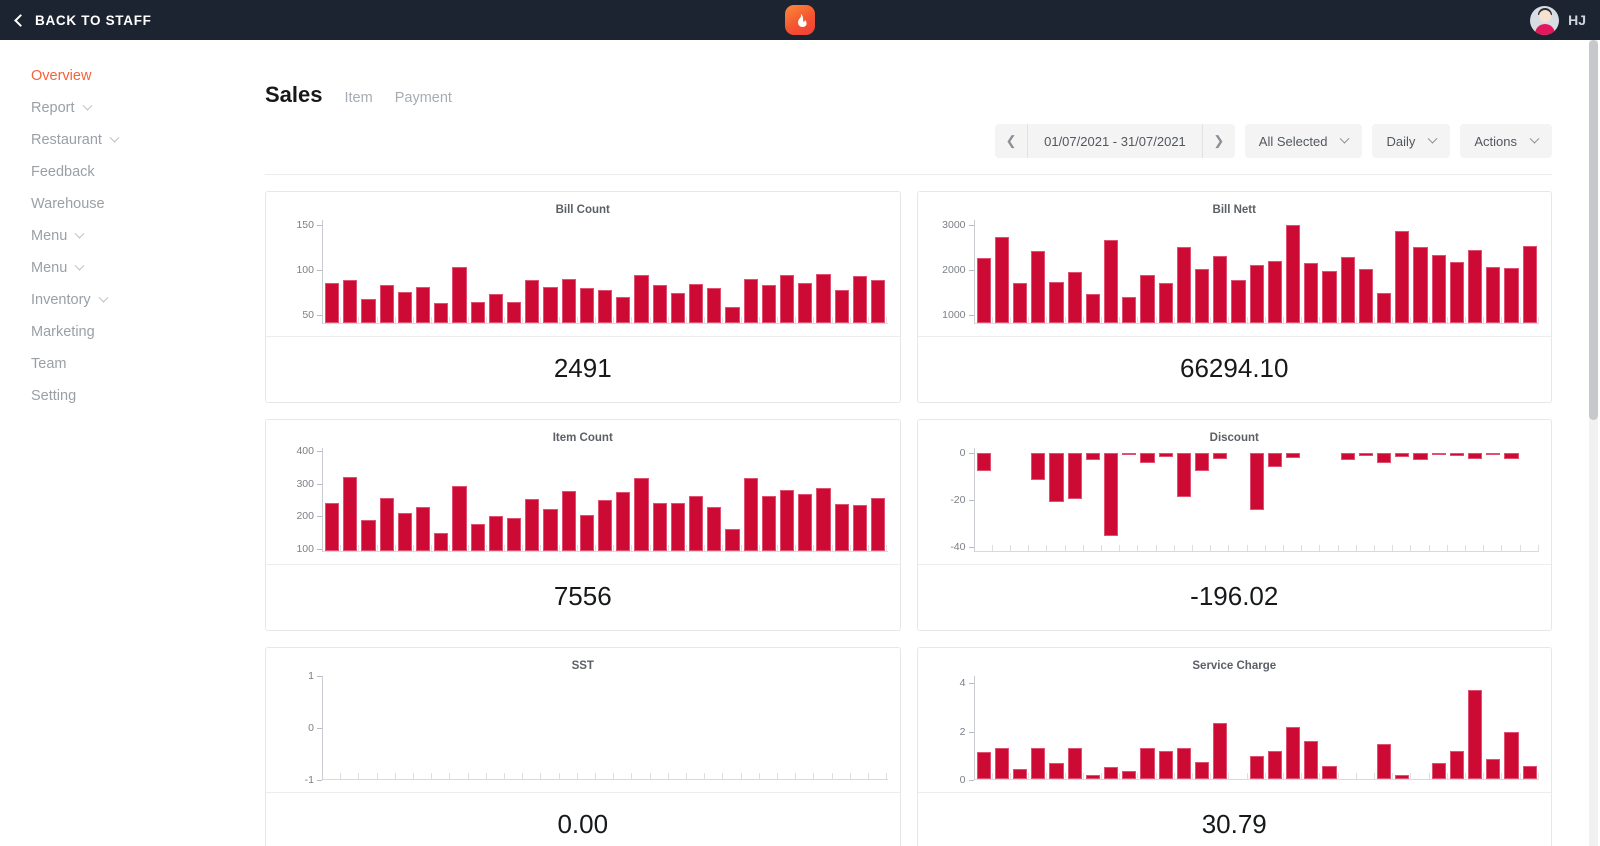  Describe the element at coordinates (1558, 20) in the screenshot. I see `user-menu: HJ` at that location.